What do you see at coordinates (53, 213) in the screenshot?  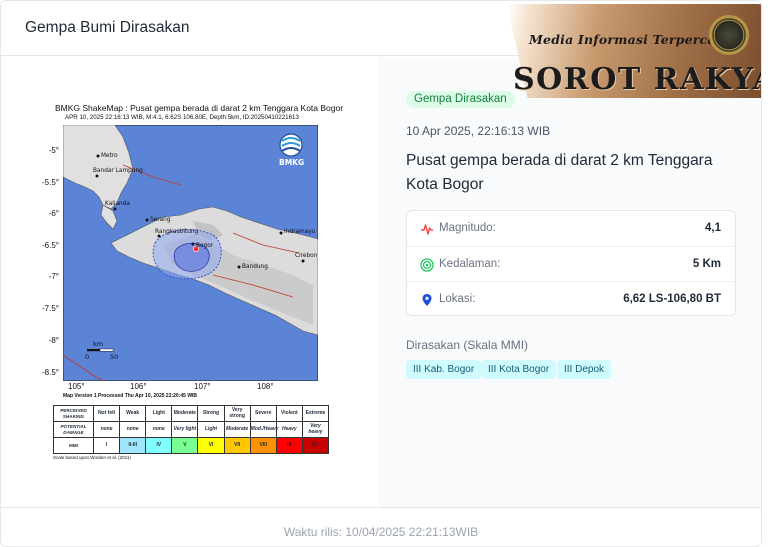 I see `y-tick-label: -6°` at bounding box center [53, 213].